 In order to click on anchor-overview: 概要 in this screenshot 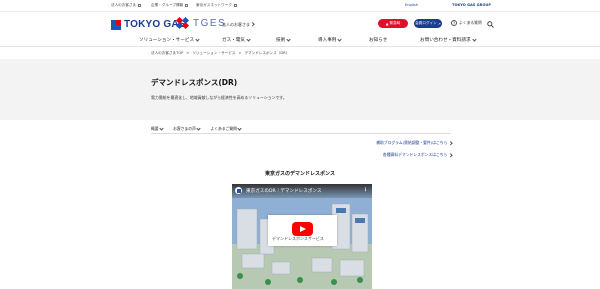, I will do `click(157, 128)`.